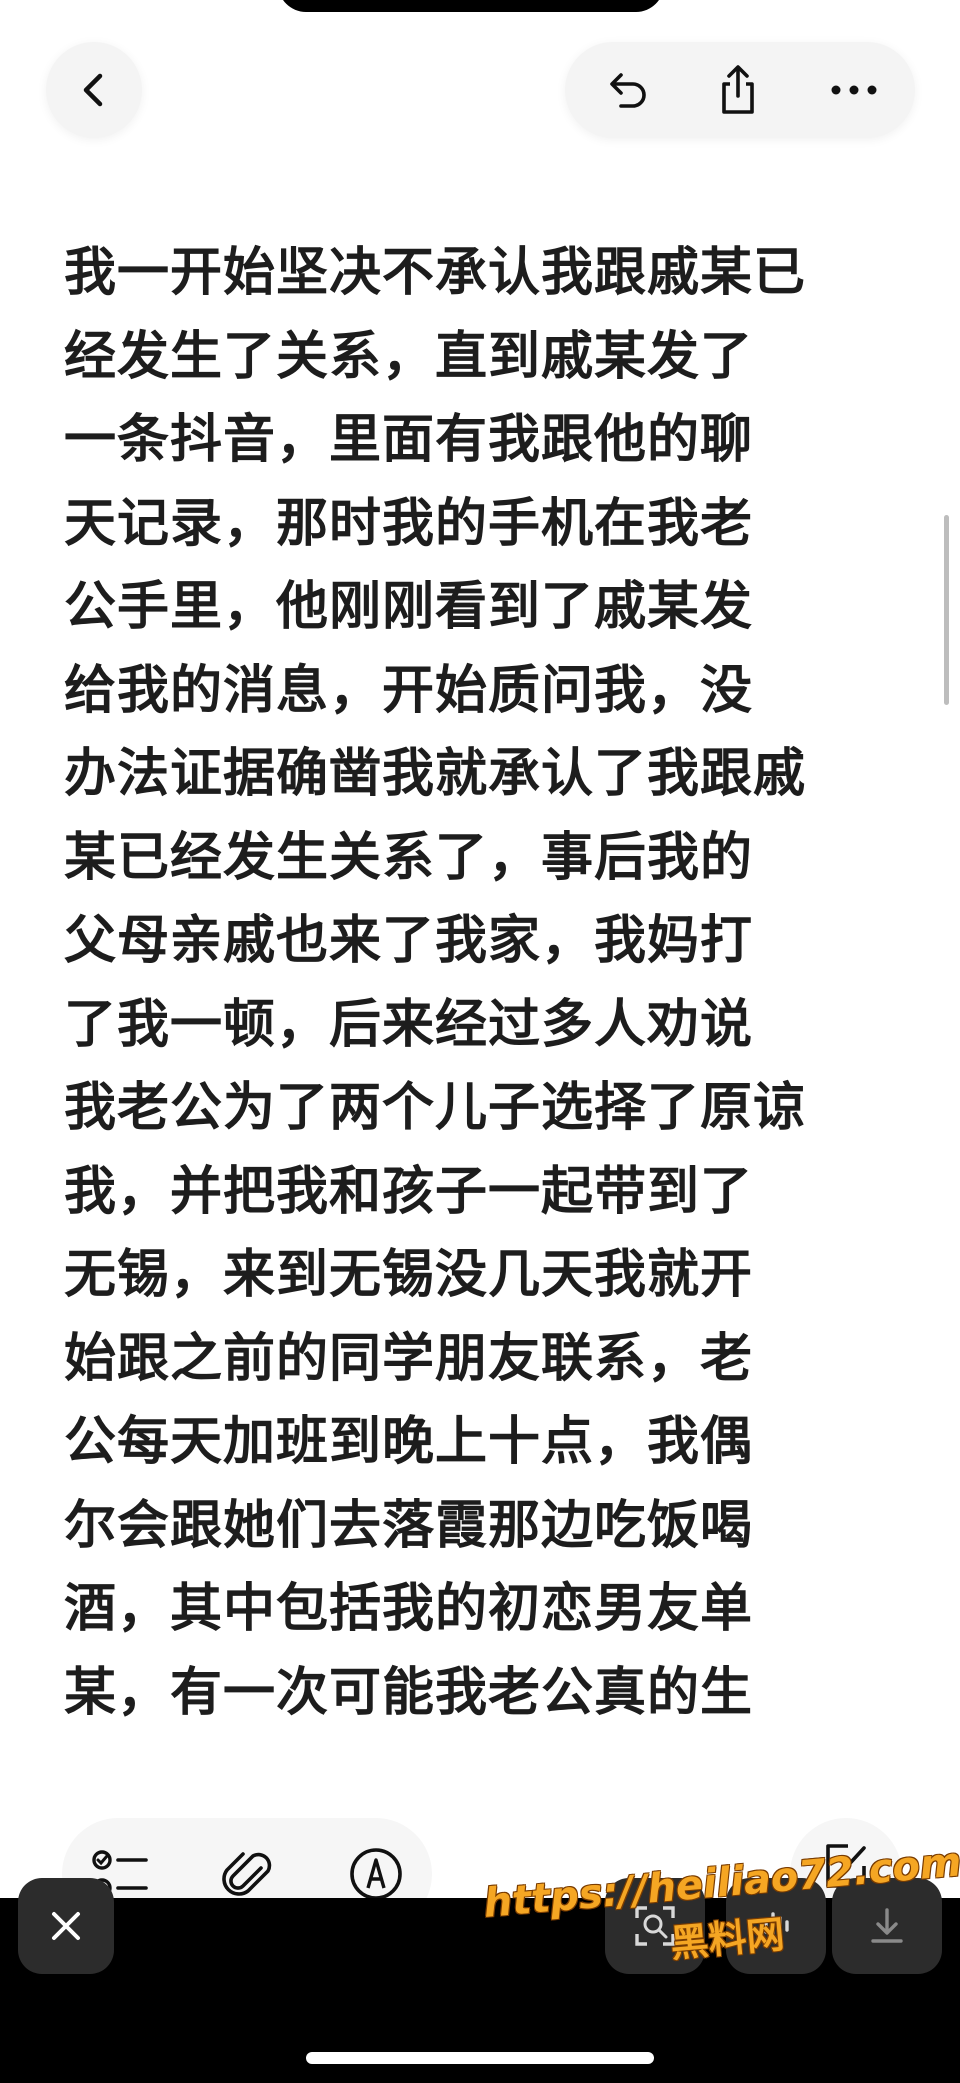 The width and height of the screenshot is (960, 2083). I want to click on note-line: 一条抖音，里面有我跟他的聊, so click(409, 440).